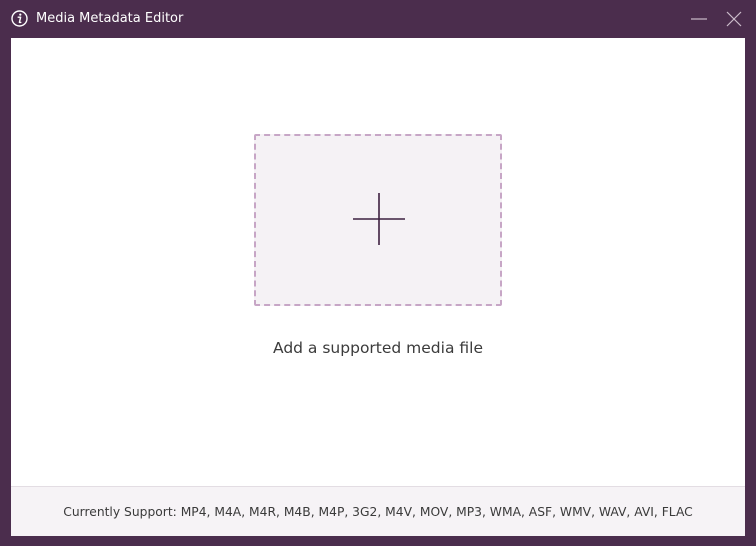 Image resolution: width=756 pixels, height=546 pixels. I want to click on plus-icon, so click(379, 219).